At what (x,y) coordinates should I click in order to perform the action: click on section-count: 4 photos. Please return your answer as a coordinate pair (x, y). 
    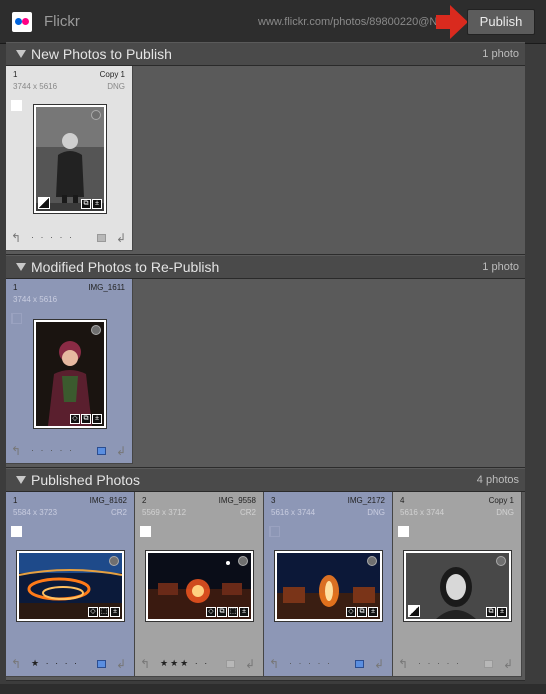
    Looking at the image, I should click on (497, 480).